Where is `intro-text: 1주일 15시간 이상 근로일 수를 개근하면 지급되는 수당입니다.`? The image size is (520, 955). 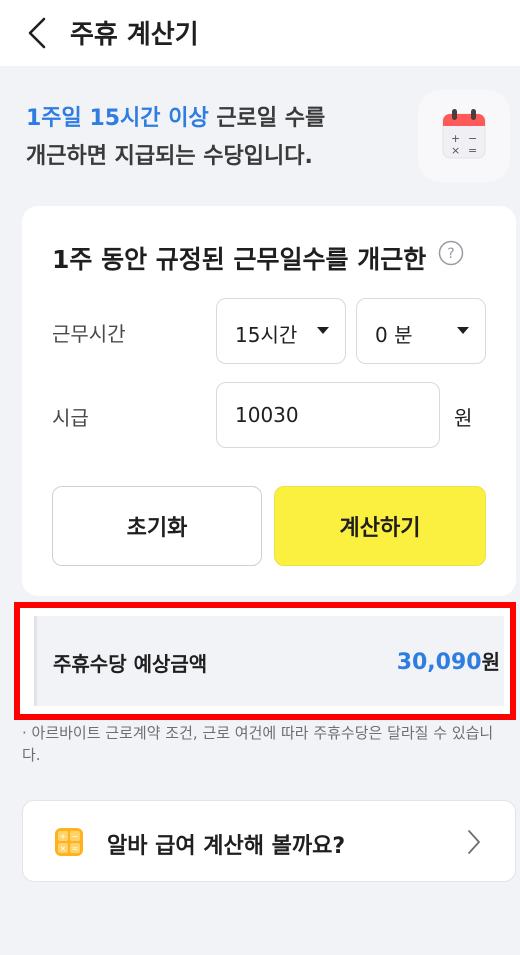
intro-text: 1주일 15시간 이상 근로일 수를 개근하면 지급되는 수당입니다. is located at coordinates (216, 138).